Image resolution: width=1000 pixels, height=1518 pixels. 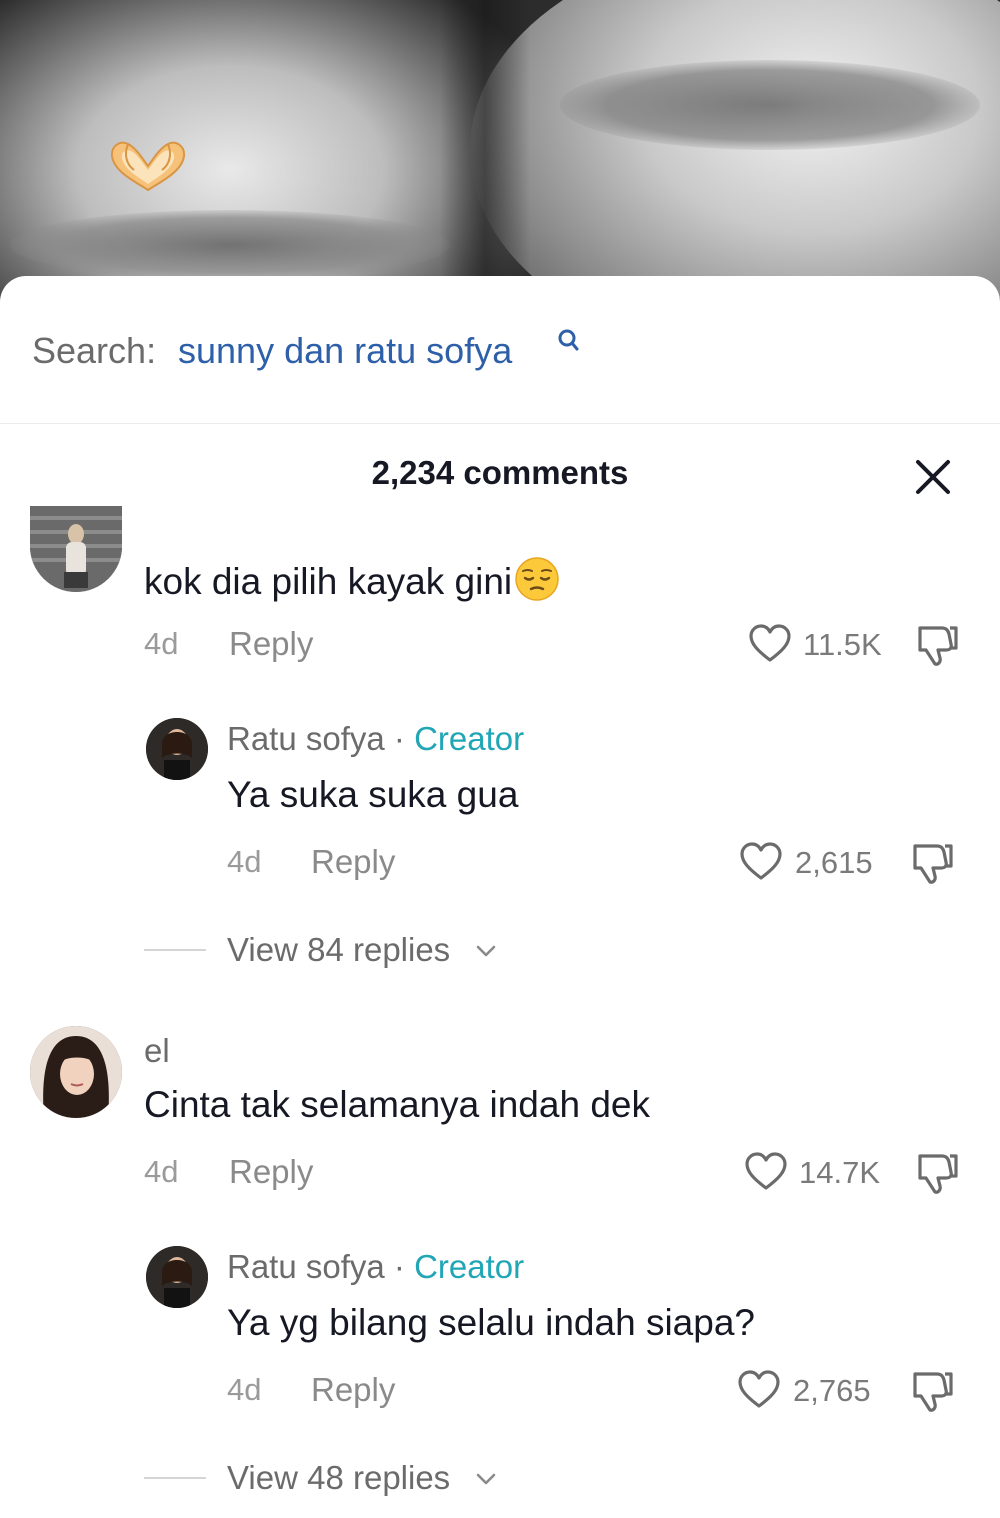 I want to click on heart-hands-icon, so click(x=148, y=166).